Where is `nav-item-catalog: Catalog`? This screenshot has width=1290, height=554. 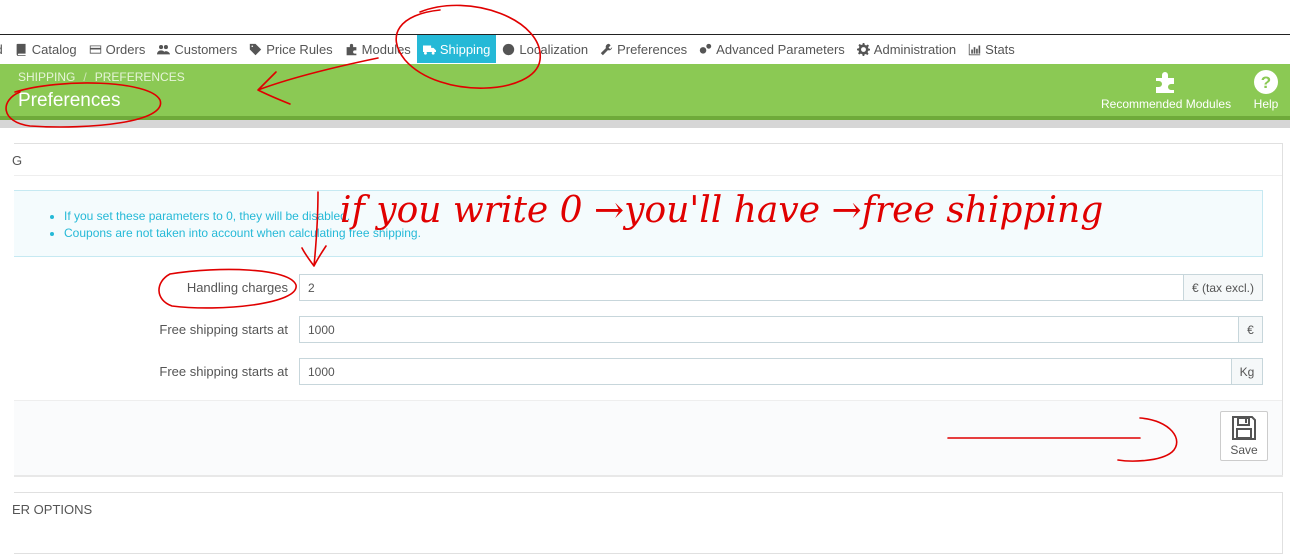 nav-item-catalog: Catalog is located at coordinates (46, 49).